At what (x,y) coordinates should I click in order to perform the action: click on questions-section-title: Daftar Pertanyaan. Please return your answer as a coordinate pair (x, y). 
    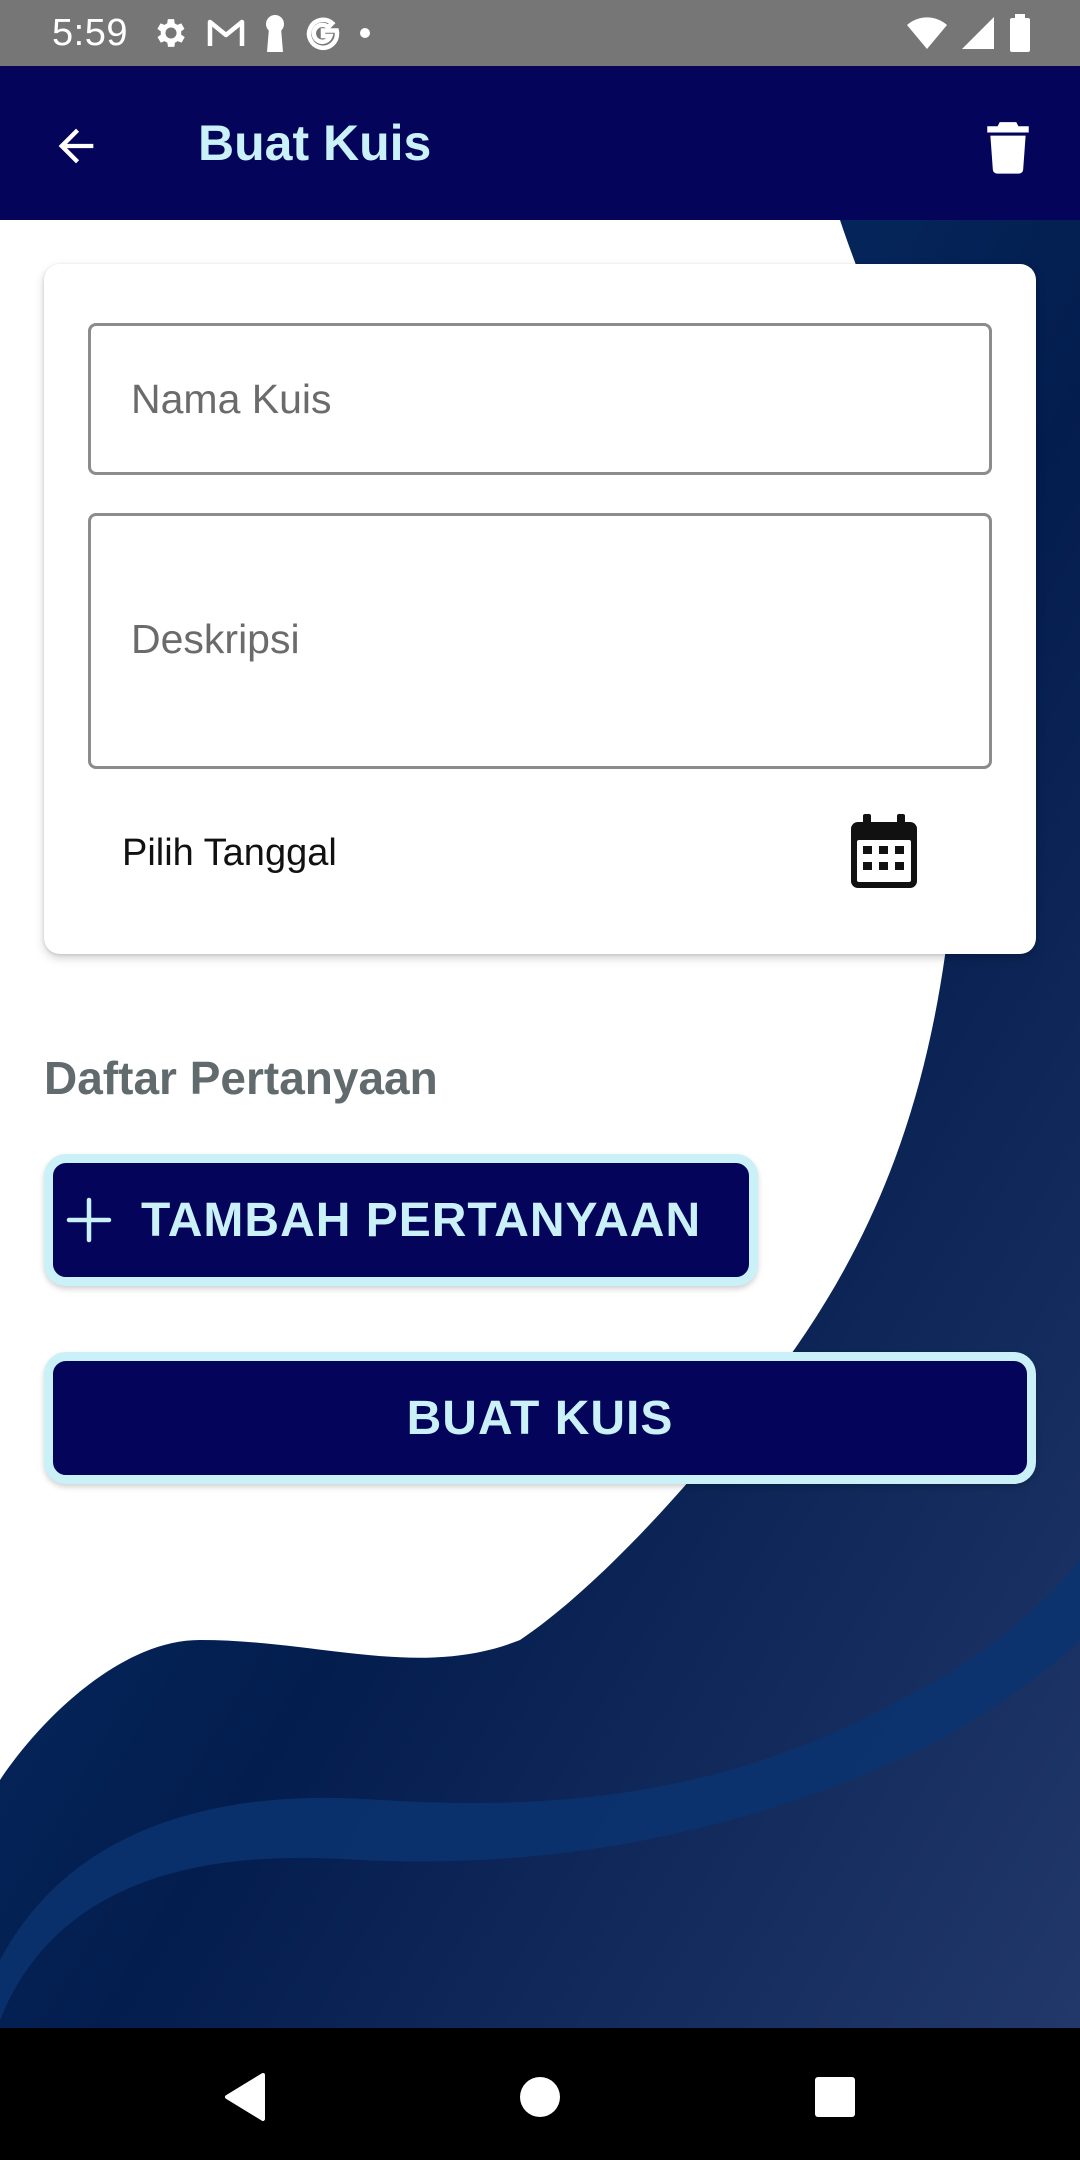
    Looking at the image, I should click on (241, 1078).